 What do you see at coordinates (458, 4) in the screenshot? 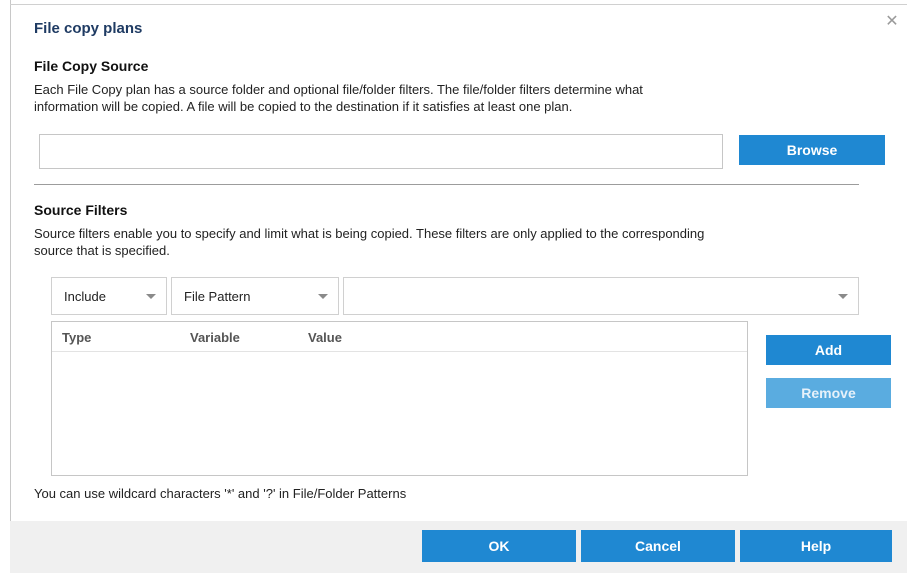
I see `dialog-top-border` at bounding box center [458, 4].